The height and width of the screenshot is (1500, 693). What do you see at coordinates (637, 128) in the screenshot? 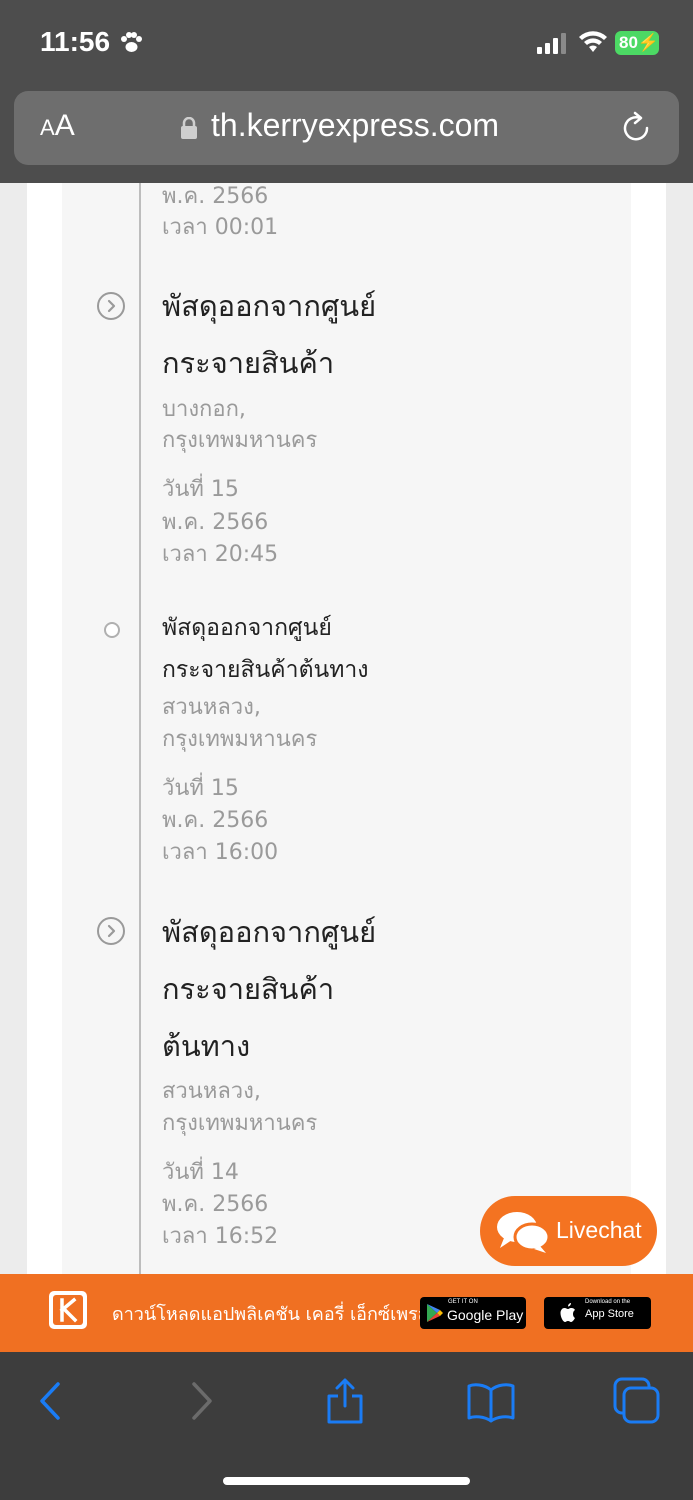
I see `reload-icon` at bounding box center [637, 128].